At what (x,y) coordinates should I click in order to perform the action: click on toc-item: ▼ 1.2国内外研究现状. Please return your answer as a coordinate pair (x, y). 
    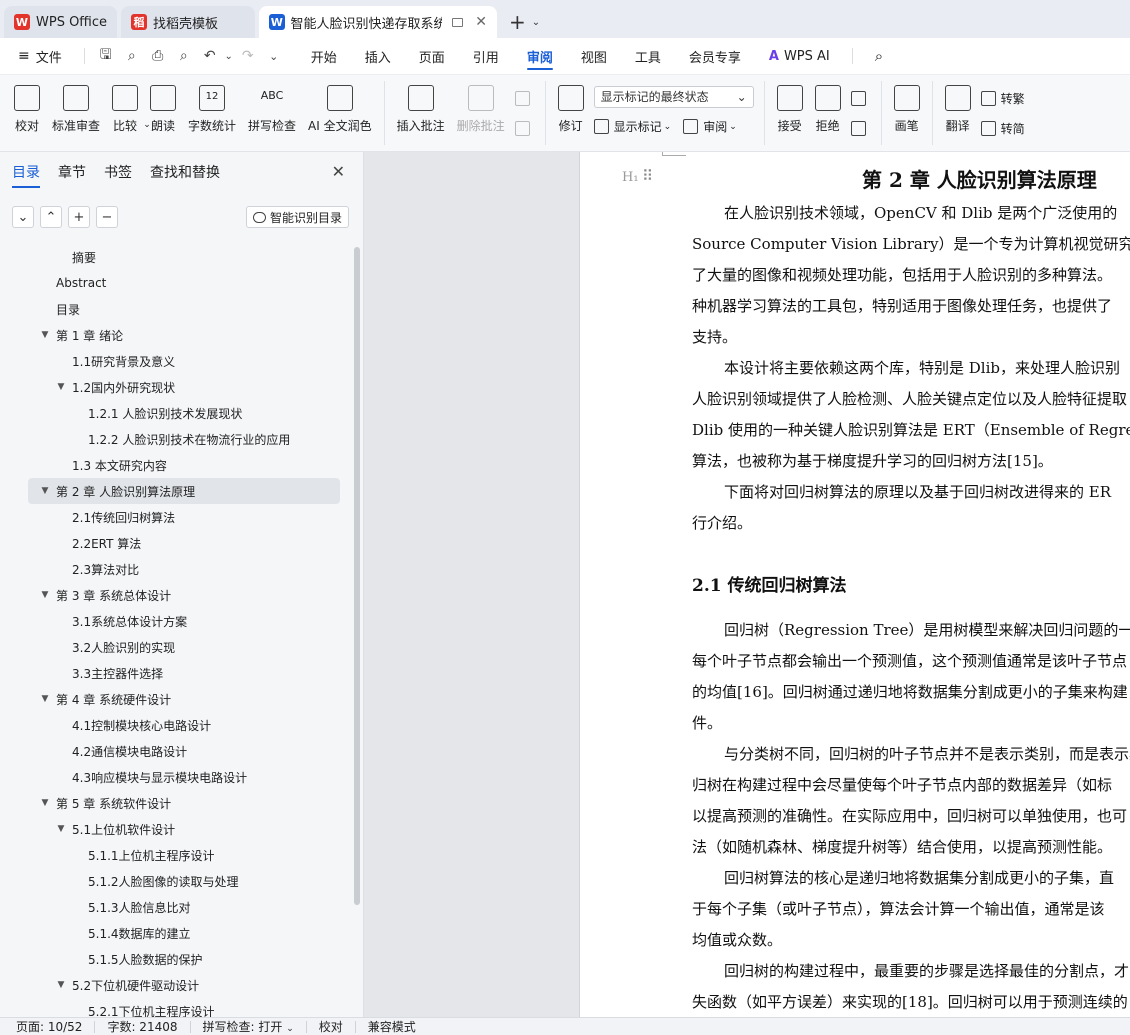
    Looking at the image, I should click on (184, 387).